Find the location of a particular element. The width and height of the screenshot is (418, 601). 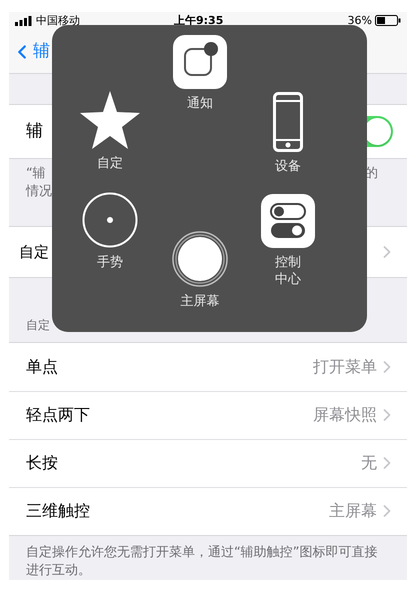

status-time: 上午9:35 is located at coordinates (199, 20).